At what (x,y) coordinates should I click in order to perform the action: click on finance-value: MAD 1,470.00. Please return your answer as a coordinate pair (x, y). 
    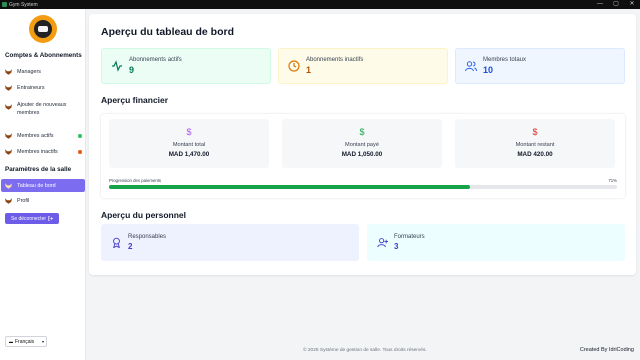
    Looking at the image, I should click on (189, 154).